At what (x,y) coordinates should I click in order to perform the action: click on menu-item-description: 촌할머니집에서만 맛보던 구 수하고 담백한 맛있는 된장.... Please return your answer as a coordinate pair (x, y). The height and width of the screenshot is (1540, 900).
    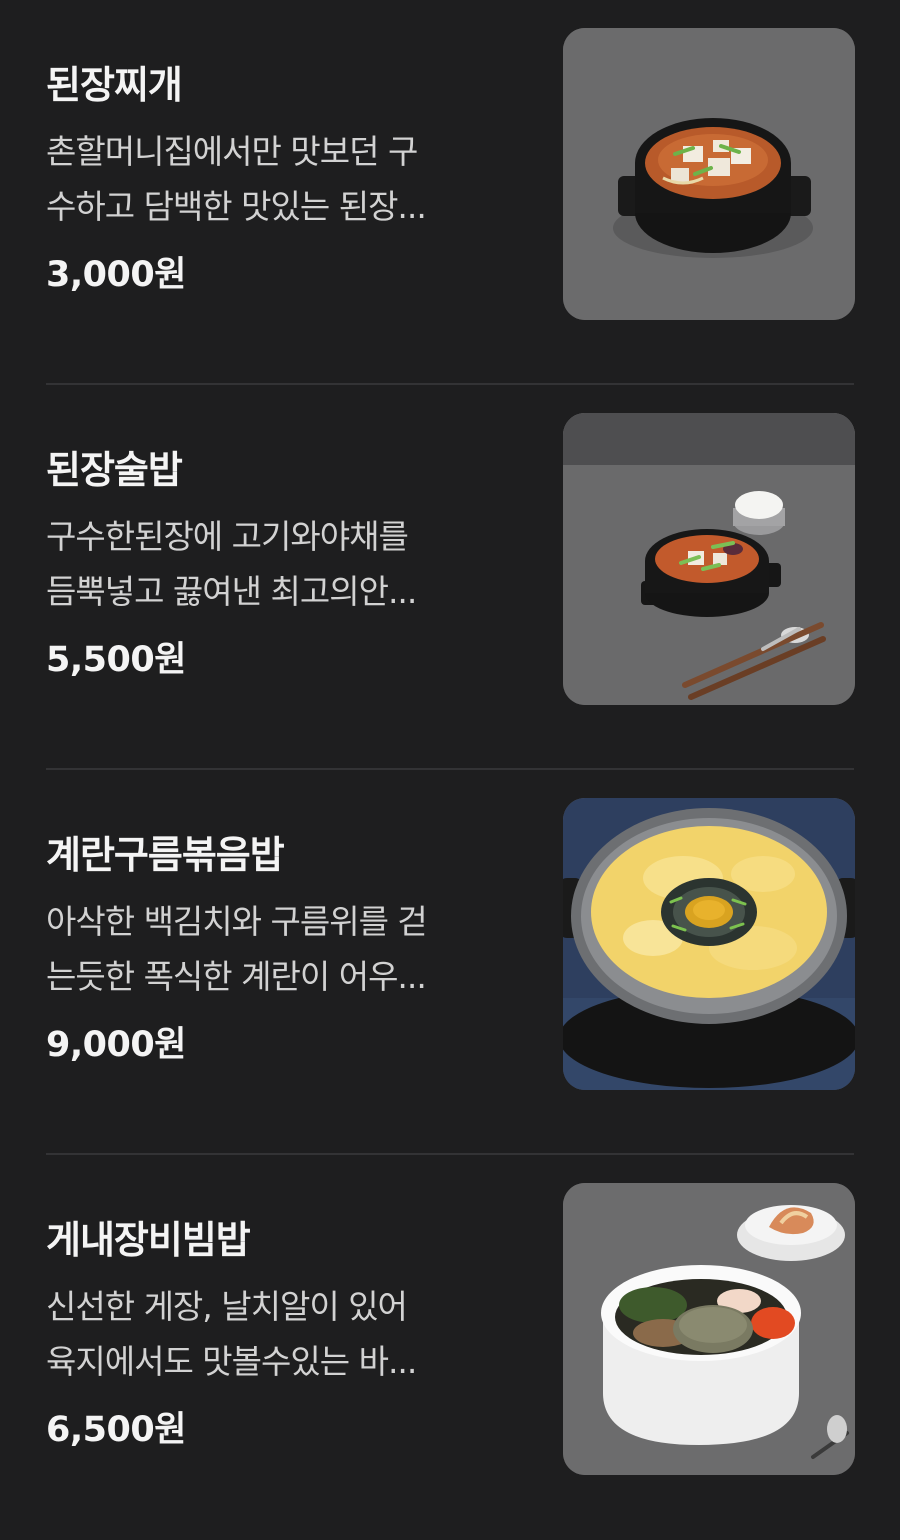
    Looking at the image, I should click on (281, 179).